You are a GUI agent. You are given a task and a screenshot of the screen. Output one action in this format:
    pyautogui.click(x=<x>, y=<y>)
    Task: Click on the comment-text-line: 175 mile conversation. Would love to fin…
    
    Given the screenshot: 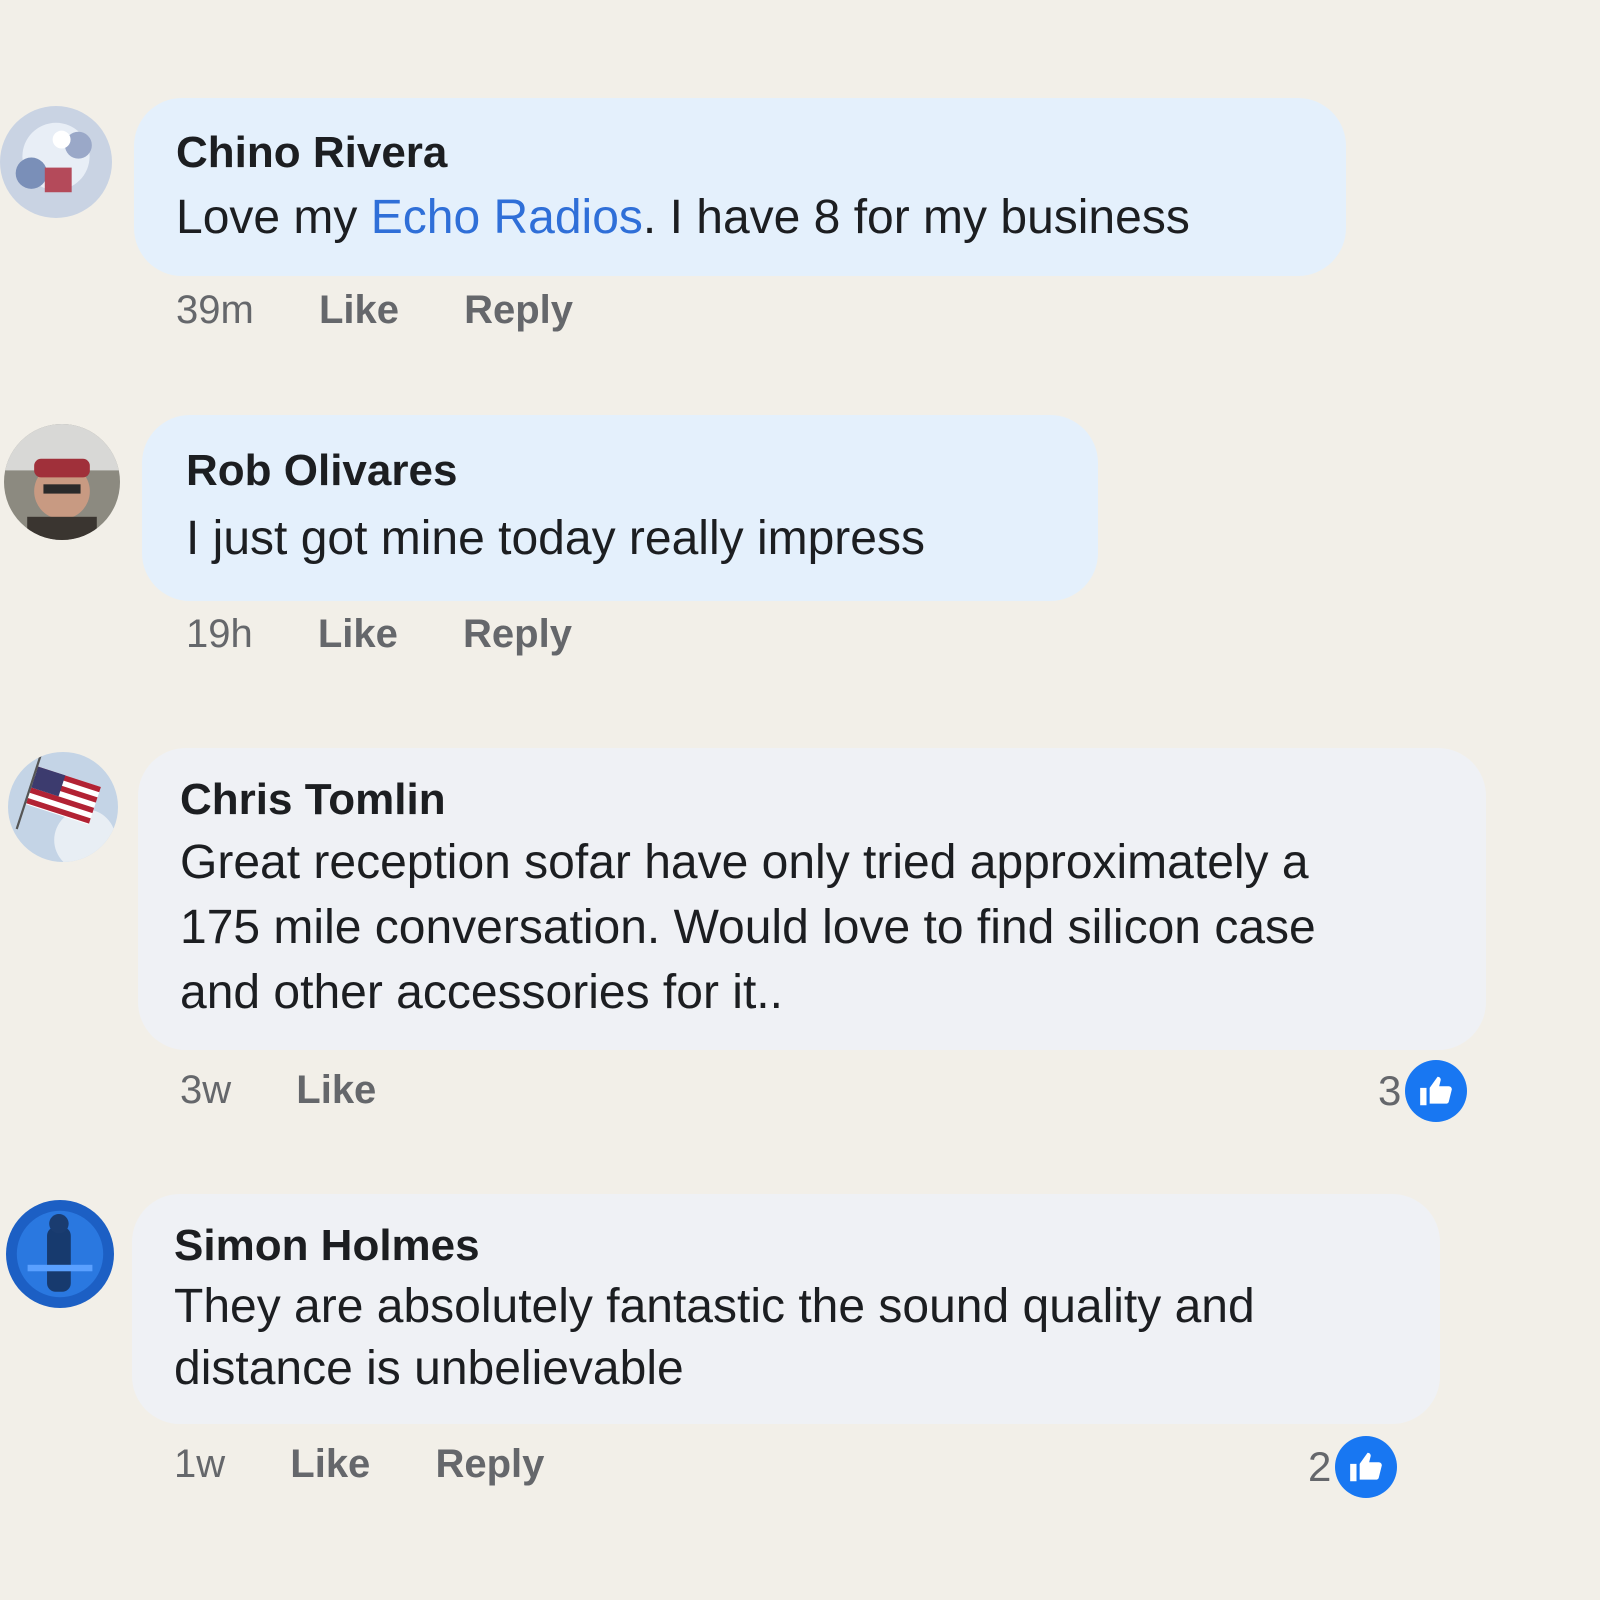 What is the action you would take?
    pyautogui.click(x=748, y=927)
    